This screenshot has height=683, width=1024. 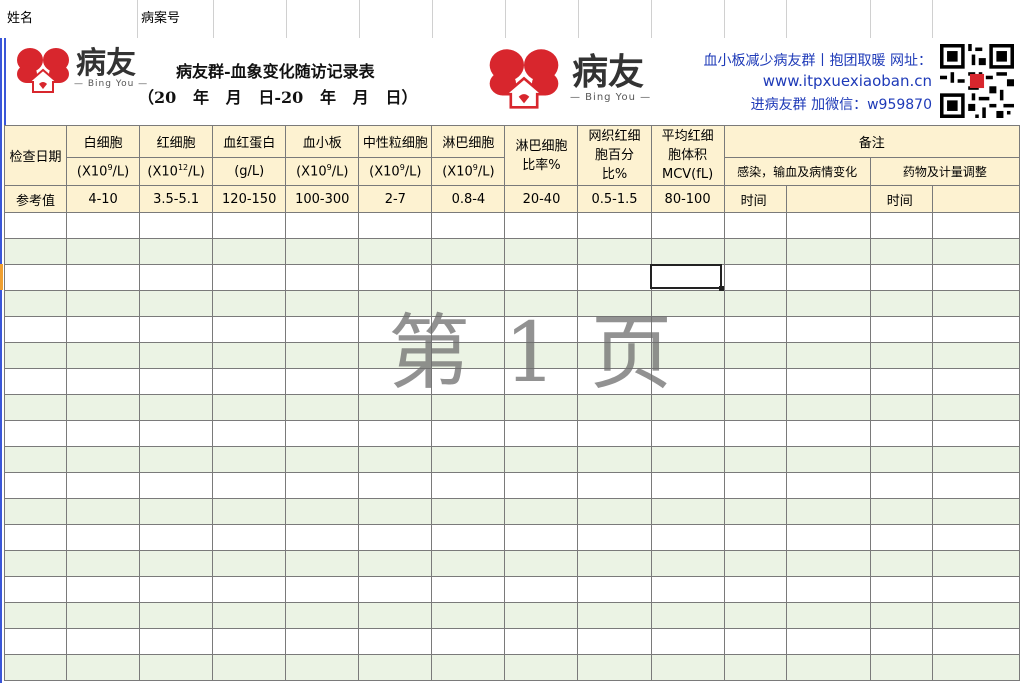 What do you see at coordinates (176, 141) in the screenshot?
I see `header-rbc: 红细胞` at bounding box center [176, 141].